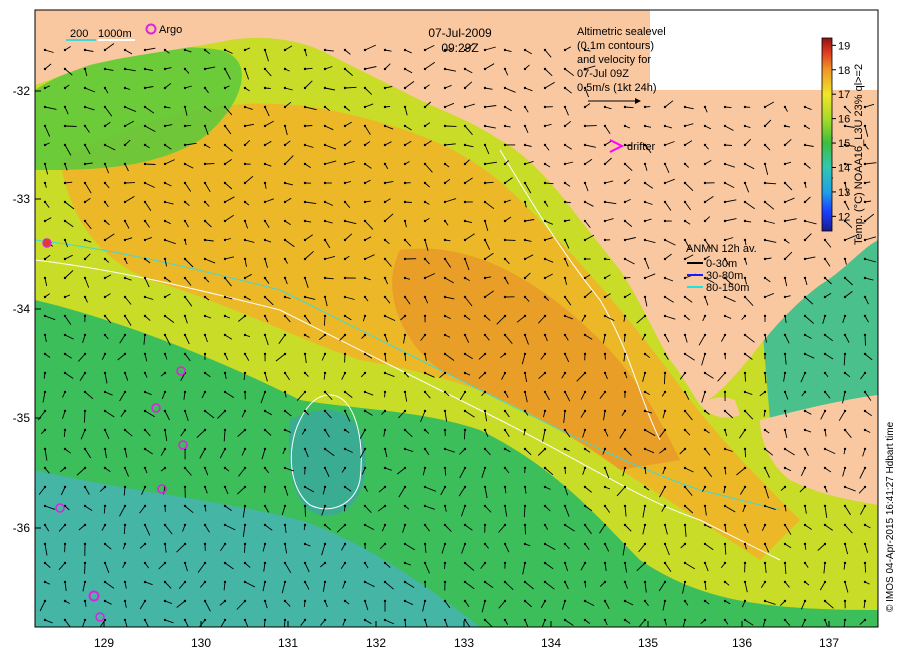 Image resolution: width=900 pixels, height=665 pixels. What do you see at coordinates (616, 88) in the screenshot?
I see `altimetry-line-5: 0.5m/s (1kt 24h)` at bounding box center [616, 88].